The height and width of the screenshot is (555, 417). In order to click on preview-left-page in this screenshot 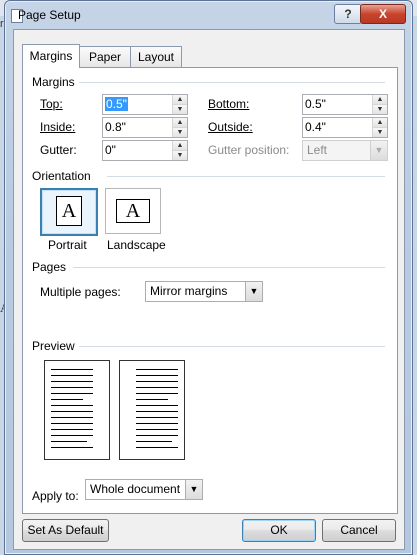, I will do `click(77, 410)`.